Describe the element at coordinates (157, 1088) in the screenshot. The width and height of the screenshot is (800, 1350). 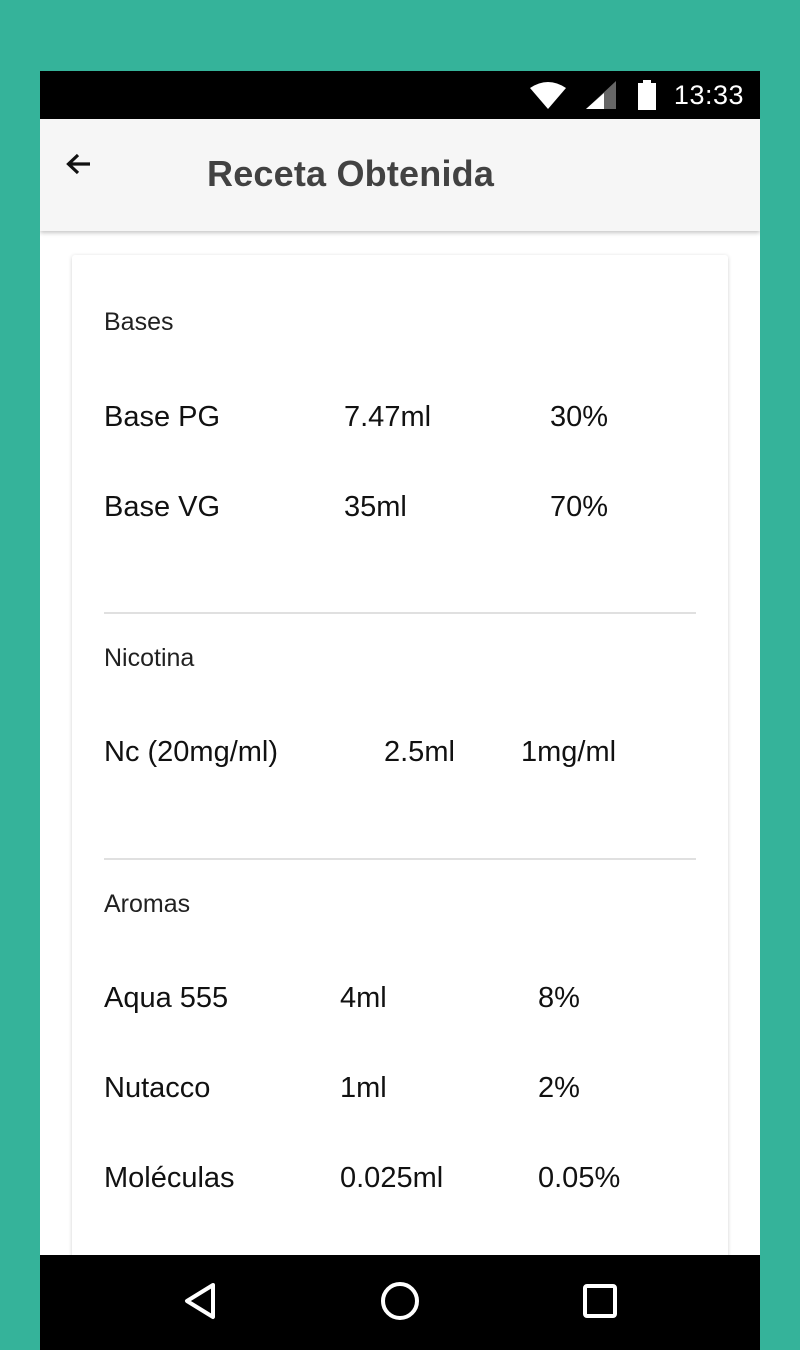
I see `row-name: Nutacco` at that location.